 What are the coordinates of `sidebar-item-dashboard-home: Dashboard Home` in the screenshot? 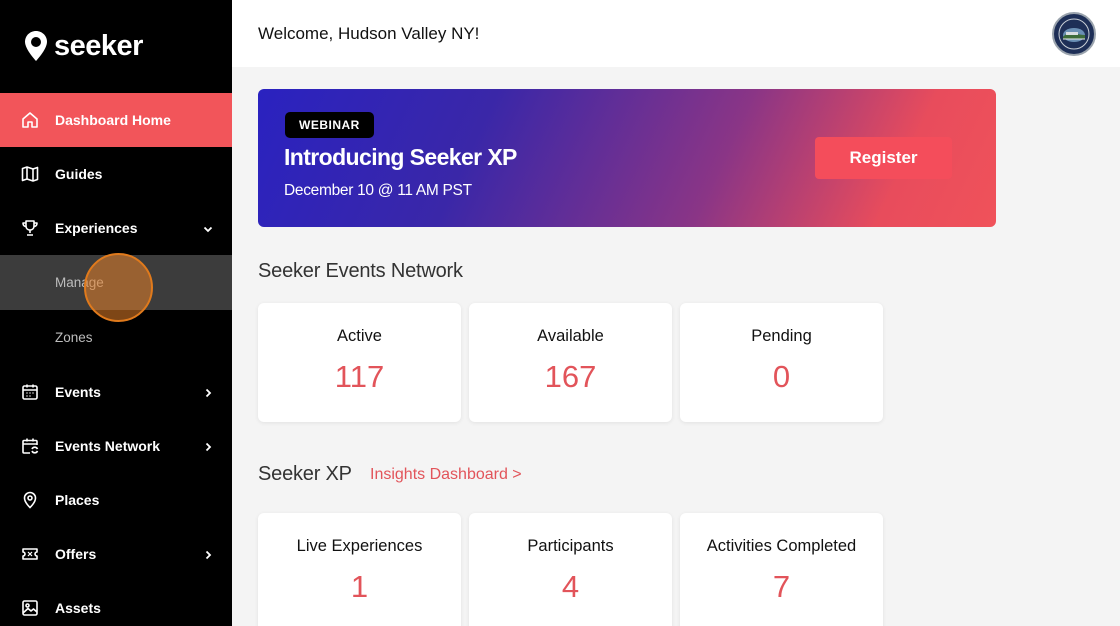 It's located at (116, 120).